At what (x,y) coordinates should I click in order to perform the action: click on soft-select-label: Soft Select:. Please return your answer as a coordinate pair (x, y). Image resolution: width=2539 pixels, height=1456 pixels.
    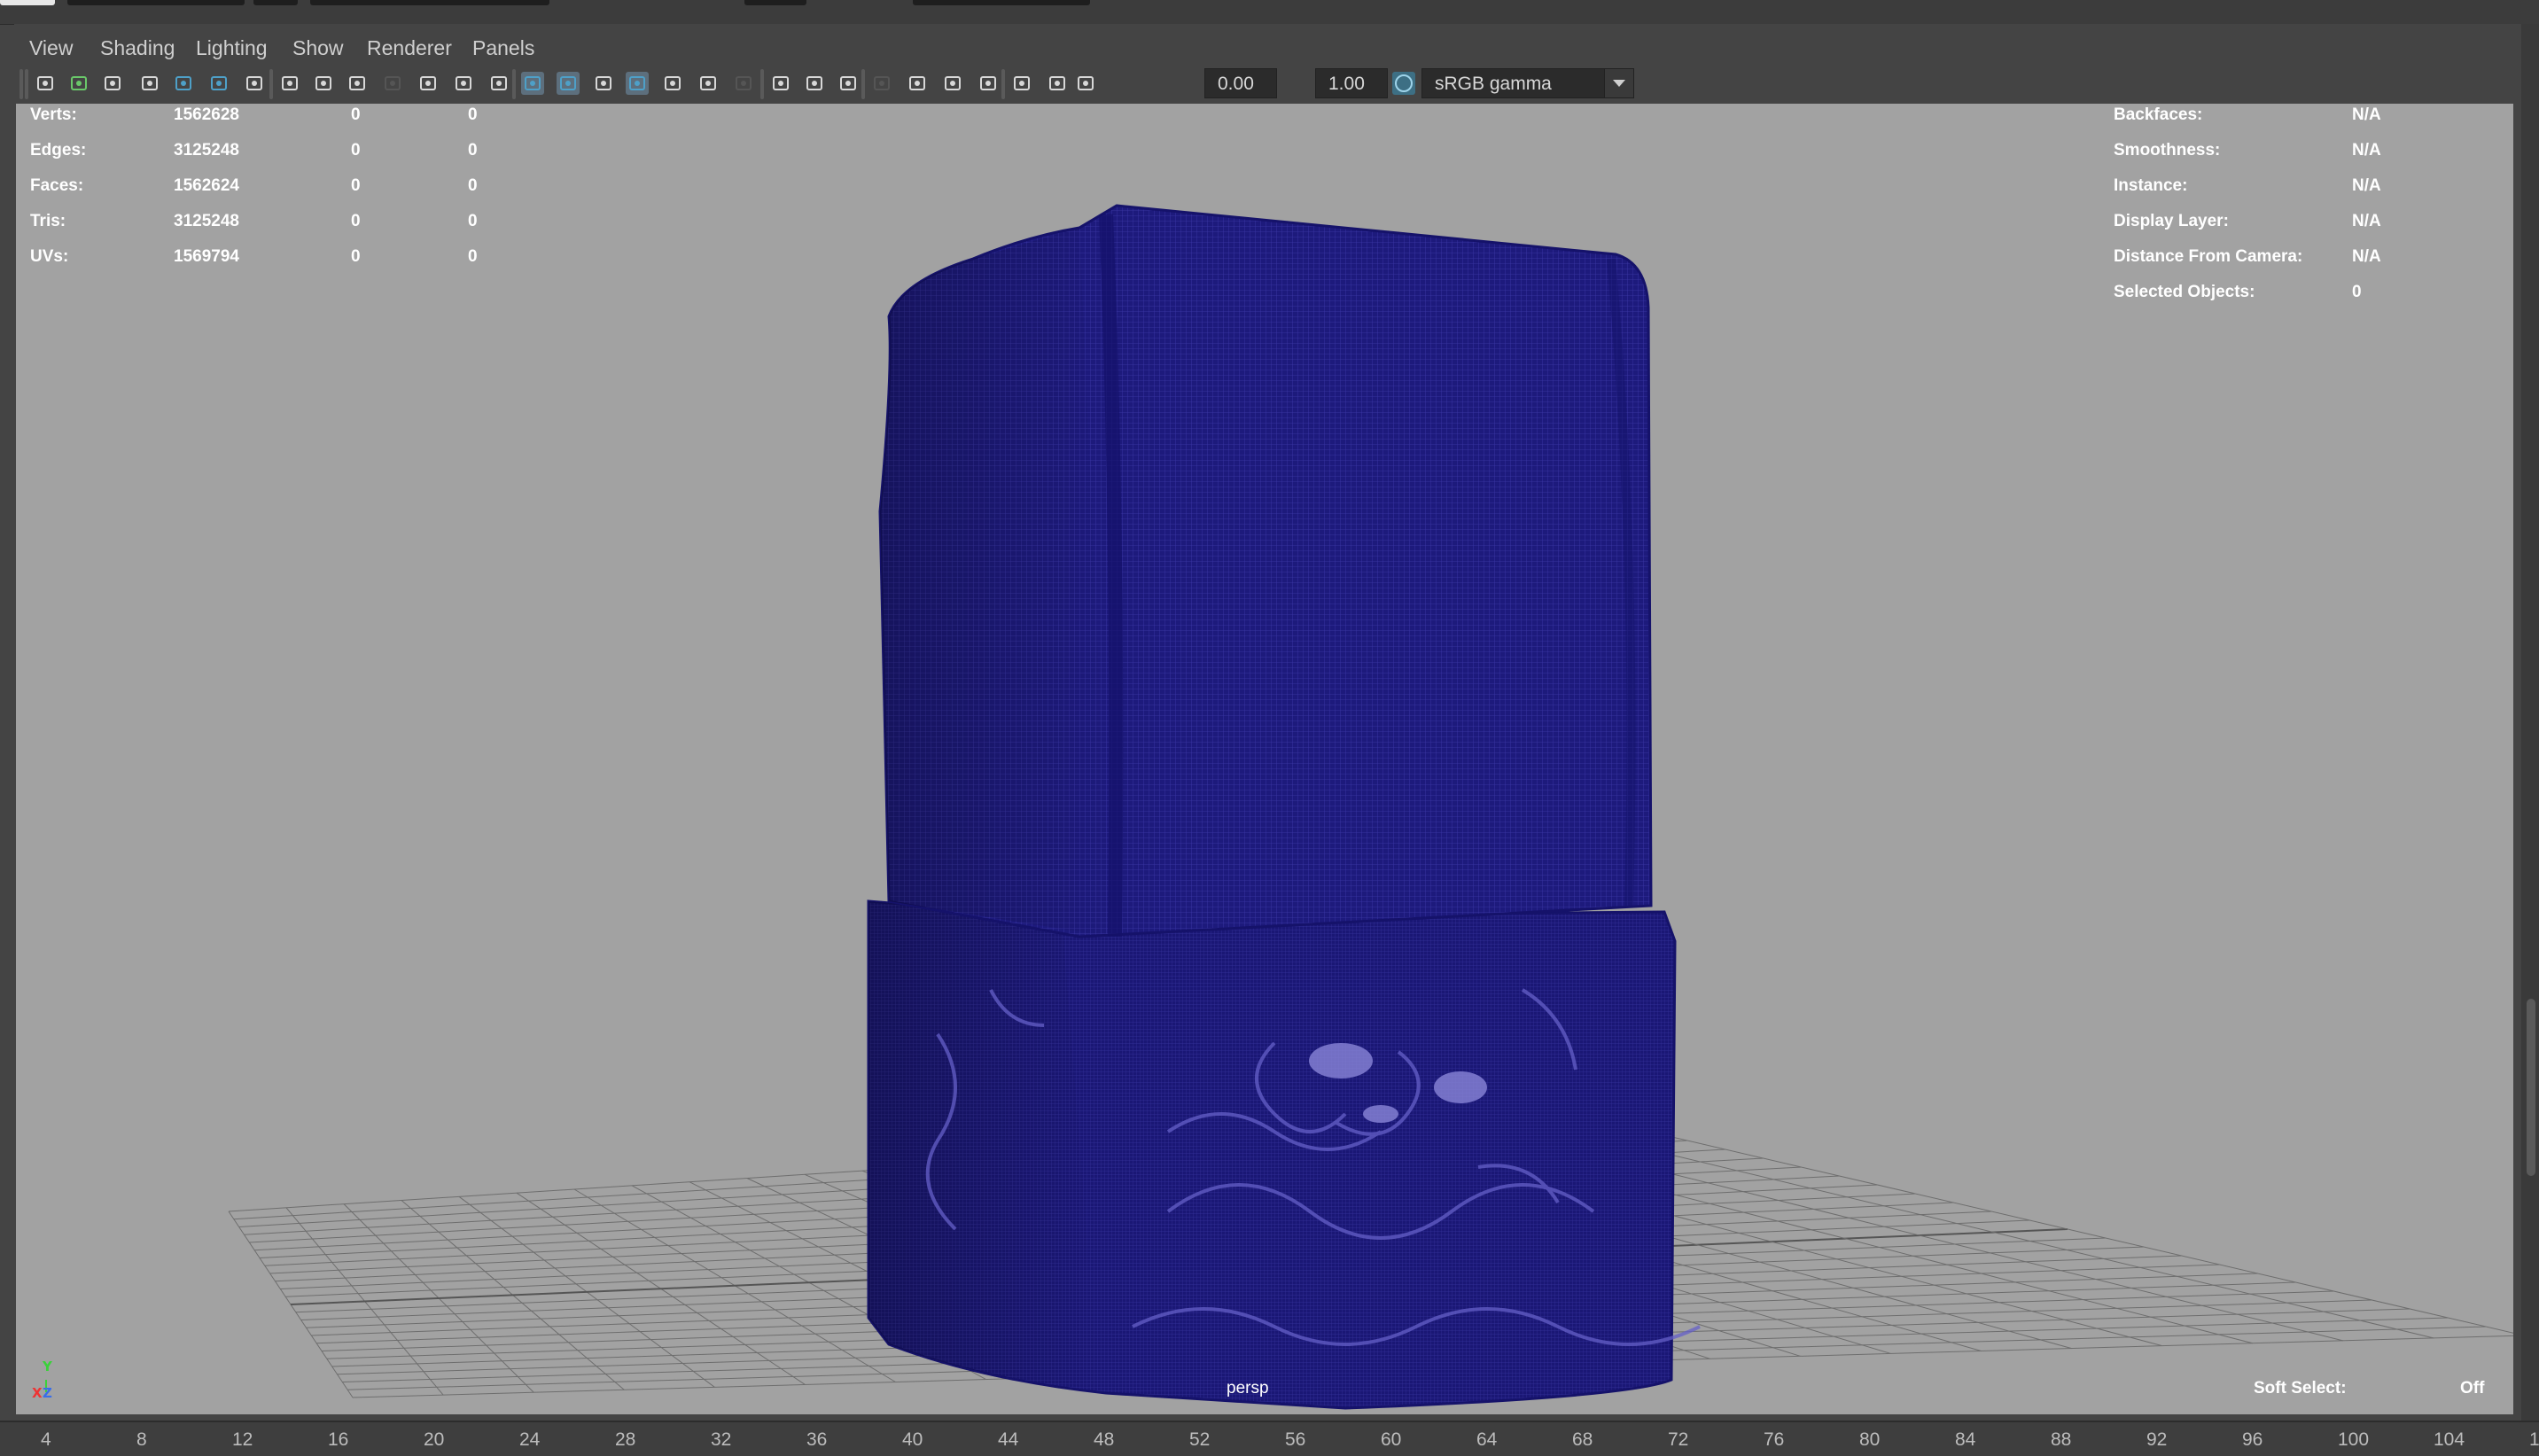
    Looking at the image, I should click on (2300, 1388).